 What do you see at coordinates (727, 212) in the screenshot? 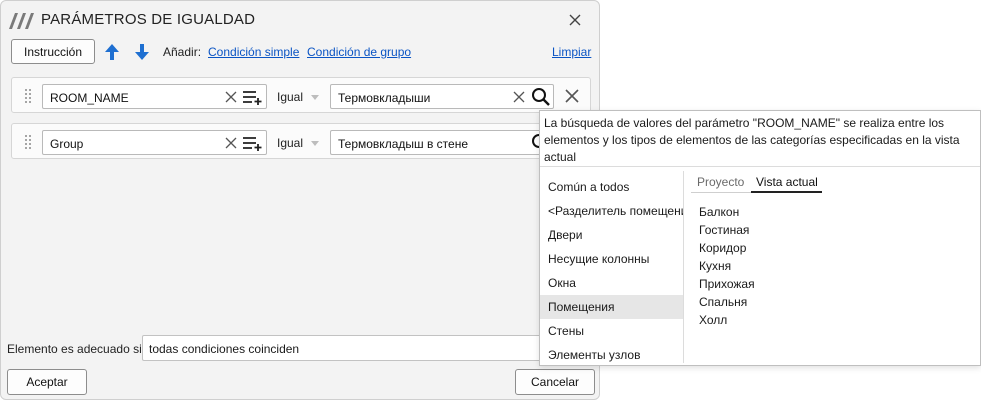
I see `value-item: Балкон` at bounding box center [727, 212].